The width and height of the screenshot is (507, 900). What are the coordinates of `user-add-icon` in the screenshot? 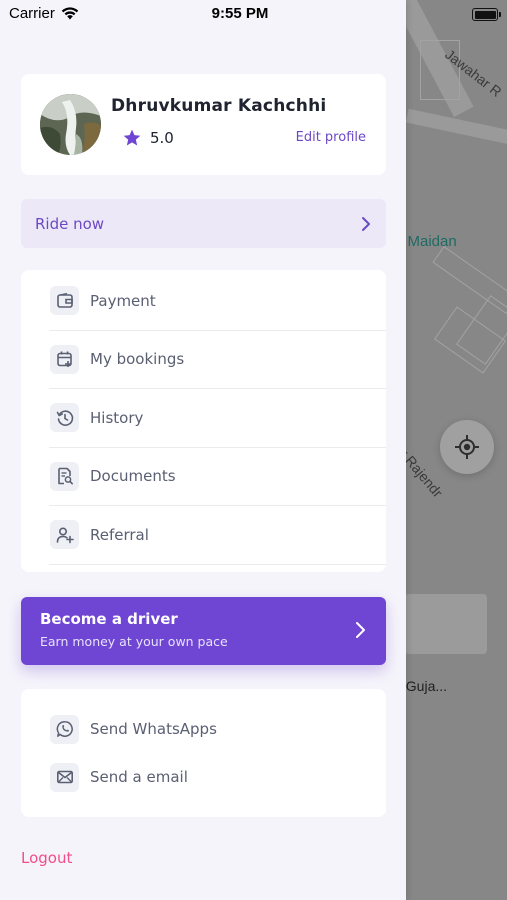 It's located at (64, 535).